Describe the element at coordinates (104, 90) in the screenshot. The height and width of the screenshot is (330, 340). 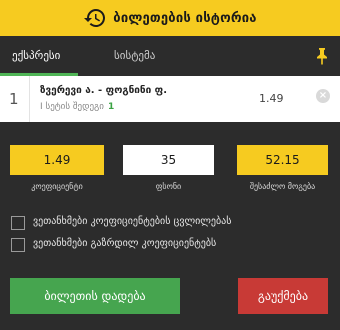
I see `event-name: ზვერევი ა. - ფოგნინი ფ.` at that location.